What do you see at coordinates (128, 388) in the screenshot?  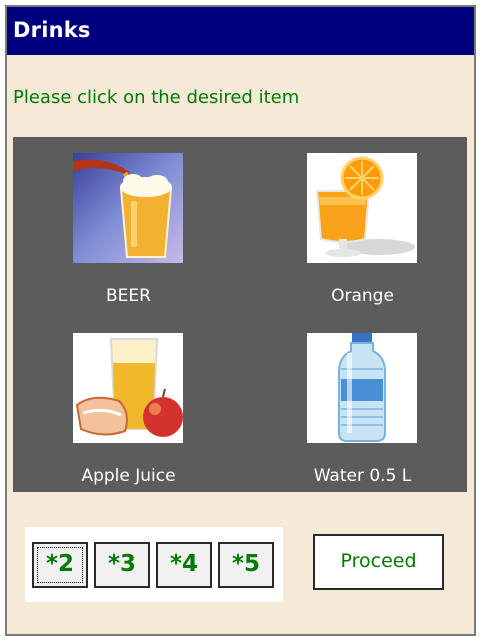 I see `apple-juice-image` at bounding box center [128, 388].